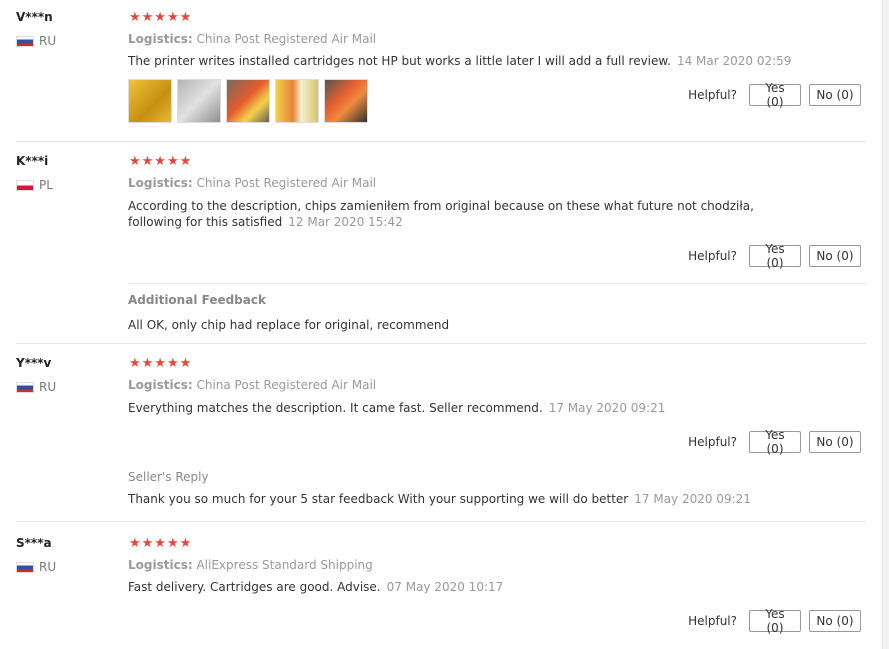  Describe the element at coordinates (497, 283) in the screenshot. I see `section-divider` at that location.